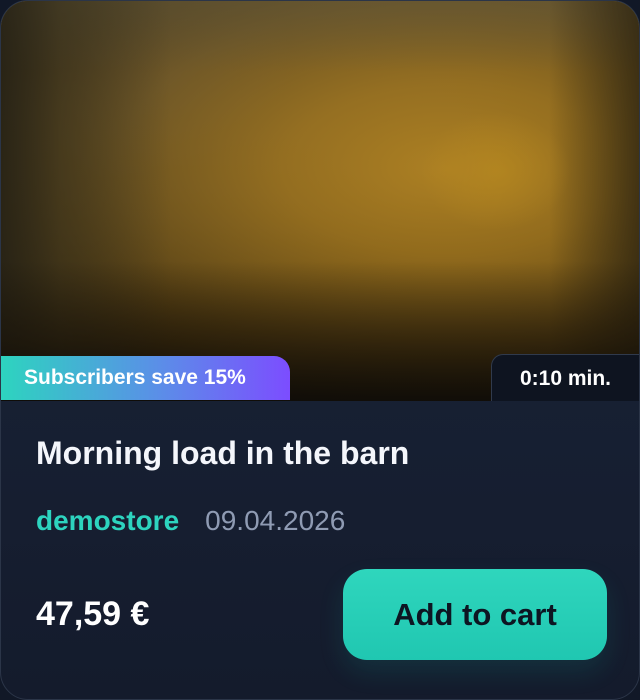 This screenshot has width=640, height=700. Describe the element at coordinates (145, 378) in the screenshot. I see `subscriber-discount-badge: Subscribers save 15%` at that location.